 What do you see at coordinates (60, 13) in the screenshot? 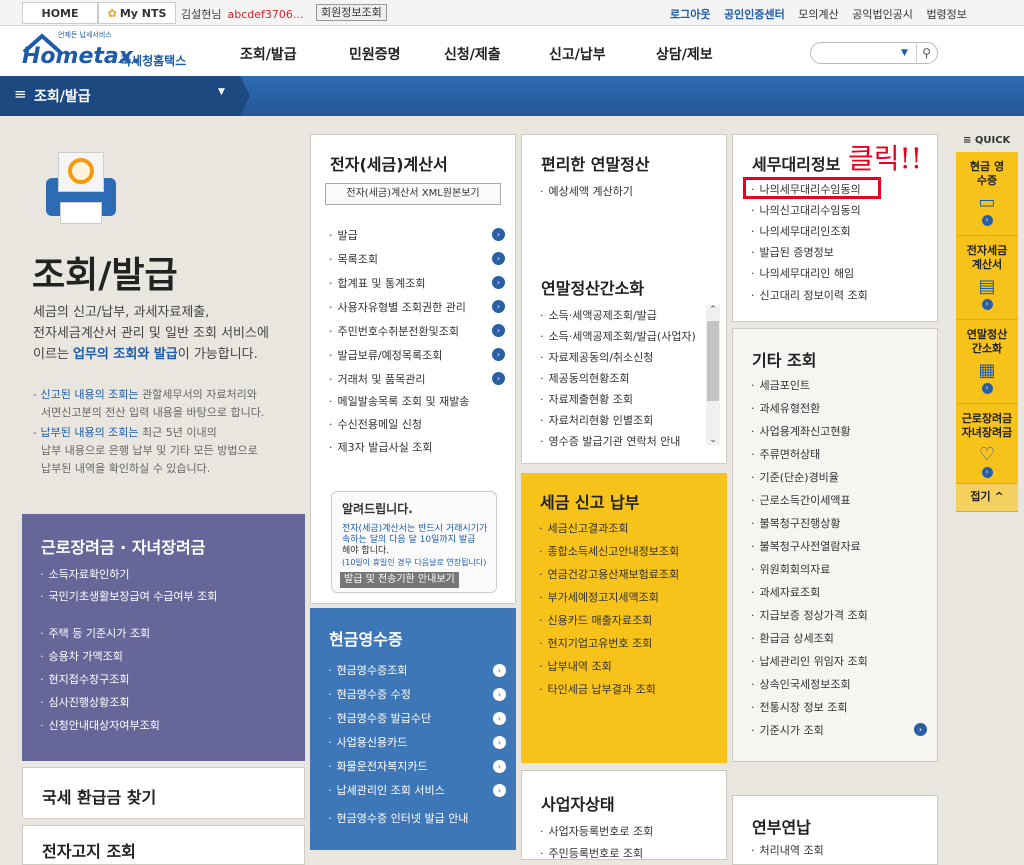
I see `home-link: HOME` at bounding box center [60, 13].